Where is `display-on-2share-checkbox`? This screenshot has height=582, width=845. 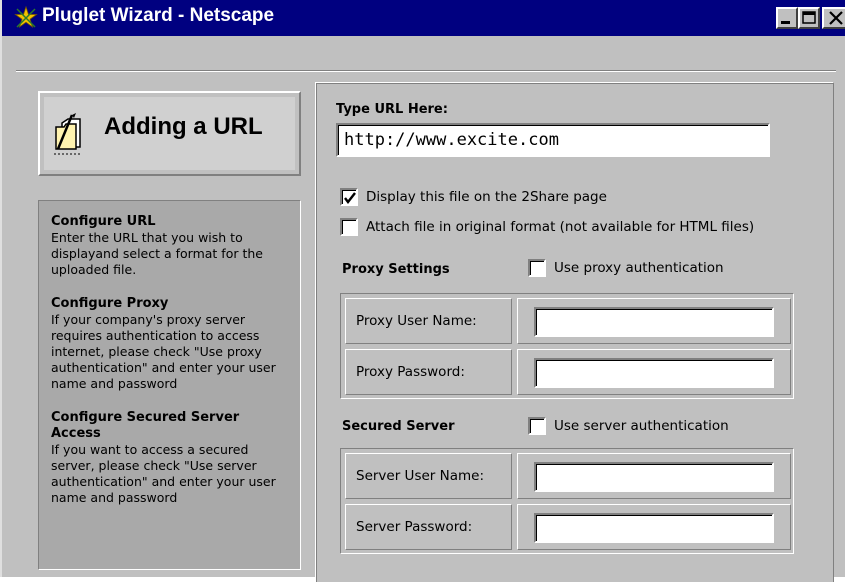
display-on-2share-checkbox is located at coordinates (349, 197).